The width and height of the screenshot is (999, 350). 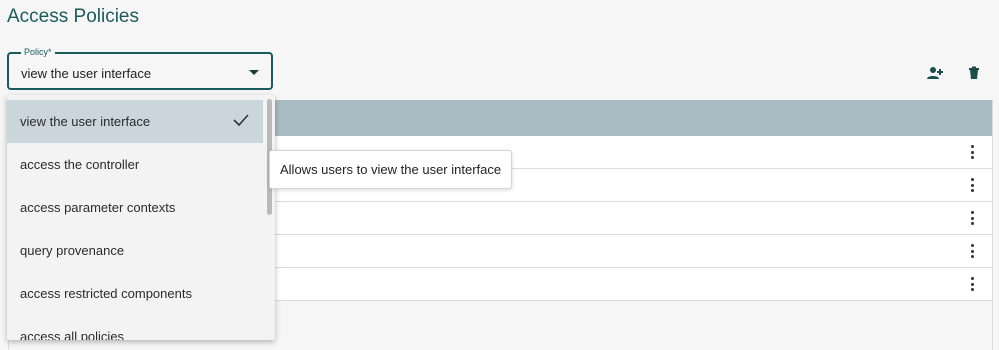 What do you see at coordinates (106, 293) in the screenshot?
I see `option-label: access restricted components` at bounding box center [106, 293].